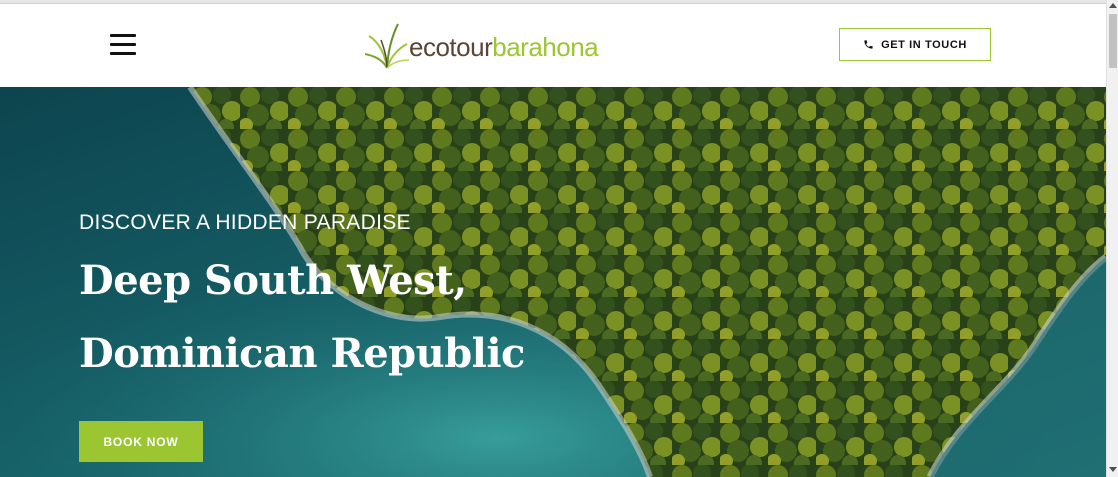 The width and height of the screenshot is (1118, 477). What do you see at coordinates (1113, 469) in the screenshot?
I see `scroll-down-icon` at bounding box center [1113, 469].